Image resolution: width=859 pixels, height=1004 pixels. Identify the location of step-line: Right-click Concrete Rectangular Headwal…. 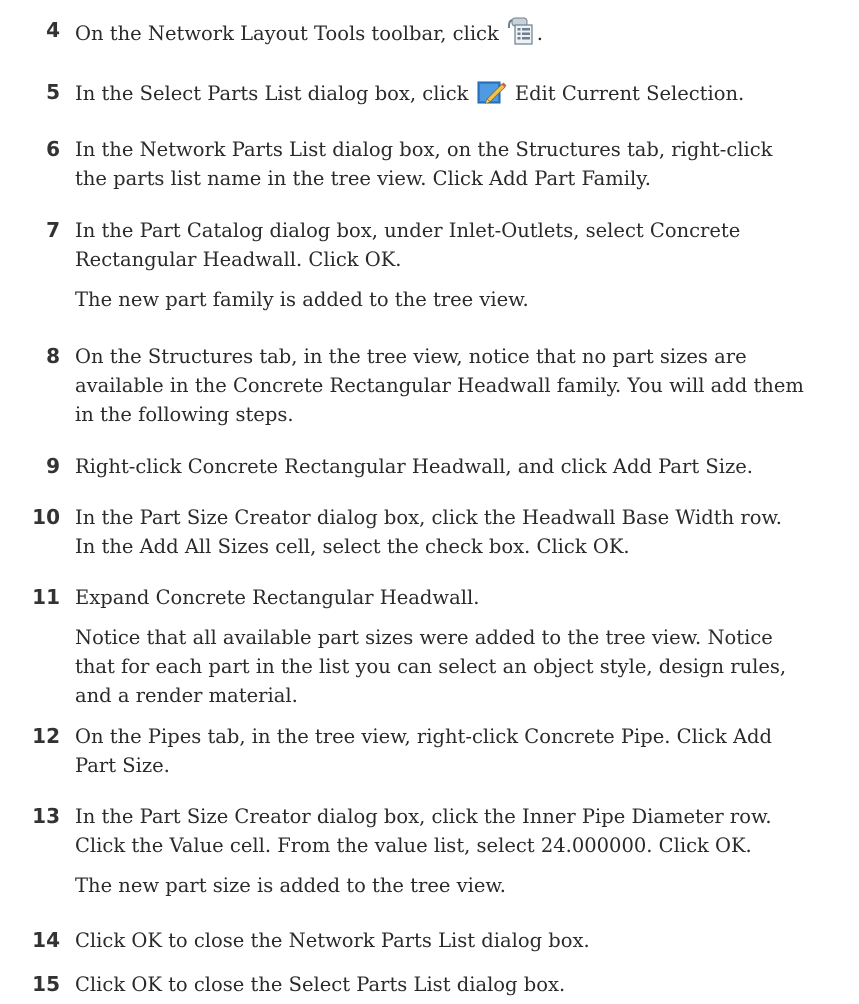
(414, 466).